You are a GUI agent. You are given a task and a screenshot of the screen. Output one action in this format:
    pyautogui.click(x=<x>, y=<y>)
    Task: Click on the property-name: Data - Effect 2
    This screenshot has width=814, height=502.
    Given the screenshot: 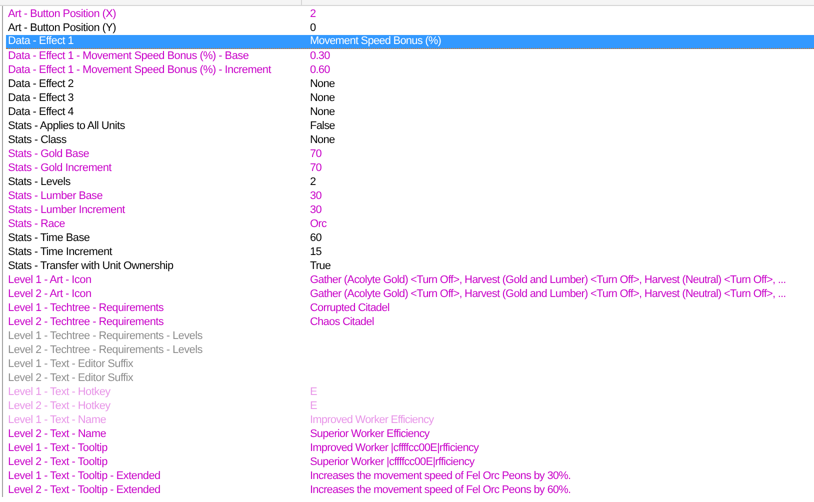 What is the action you would take?
    pyautogui.click(x=41, y=84)
    